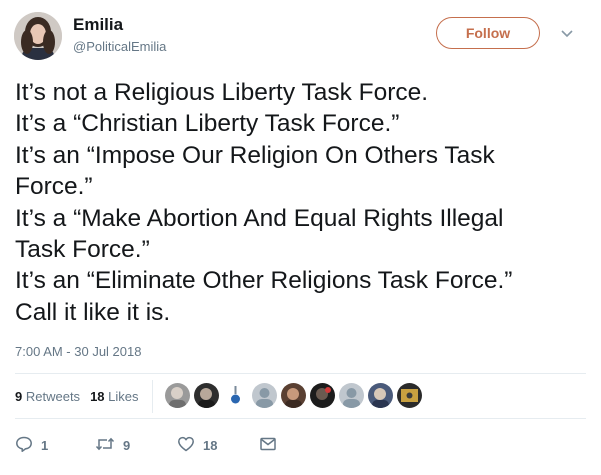 This screenshot has width=601, height=475. What do you see at coordinates (109, 445) in the screenshot?
I see `retweet-icon` at bounding box center [109, 445].